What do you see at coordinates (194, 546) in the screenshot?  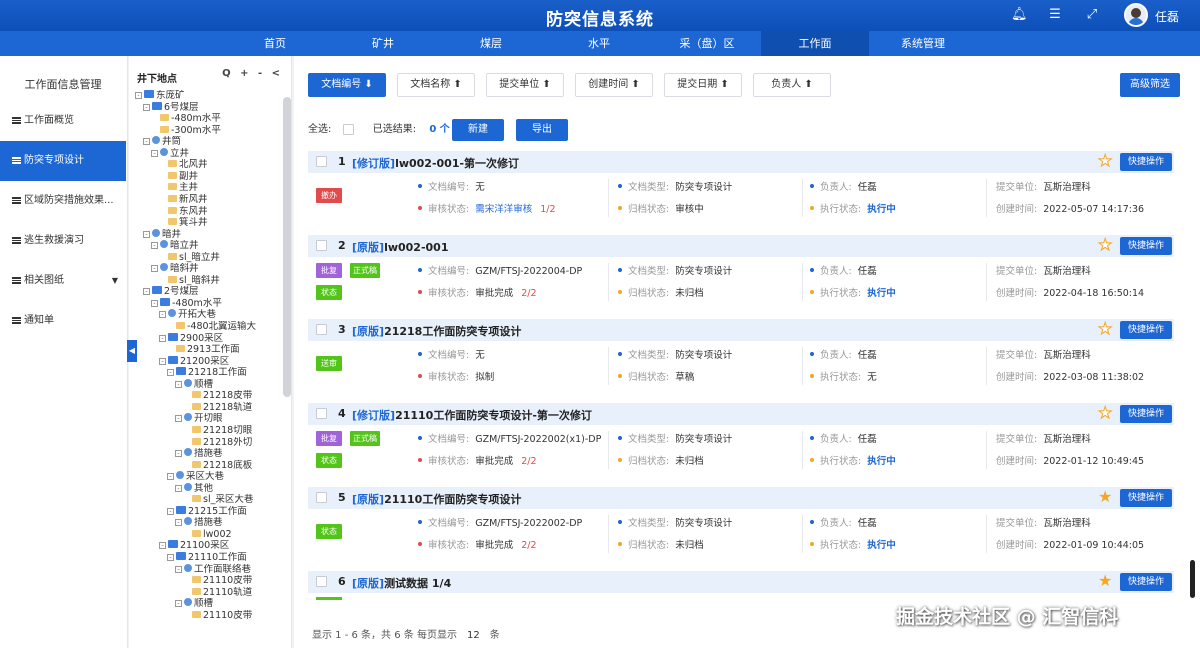 I see `tree-node: - 21100采区` at bounding box center [194, 546].